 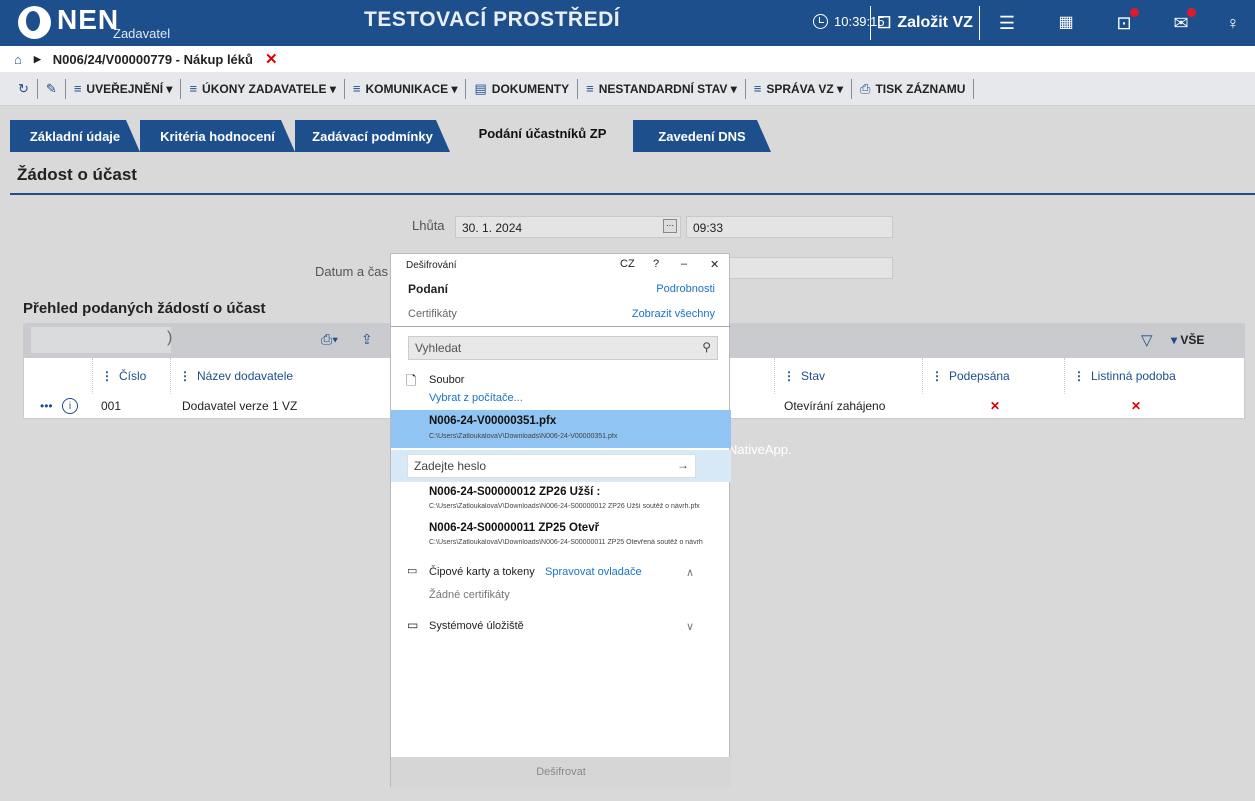 What do you see at coordinates (1007, 23) in the screenshot?
I see `menu-icon: ☰` at bounding box center [1007, 23].